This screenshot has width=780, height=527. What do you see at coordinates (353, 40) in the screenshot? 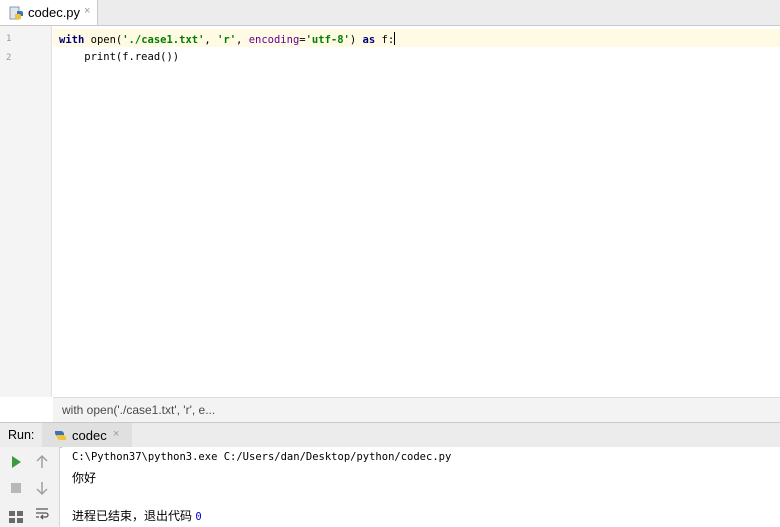
I see `close-paren: )` at bounding box center [353, 40].